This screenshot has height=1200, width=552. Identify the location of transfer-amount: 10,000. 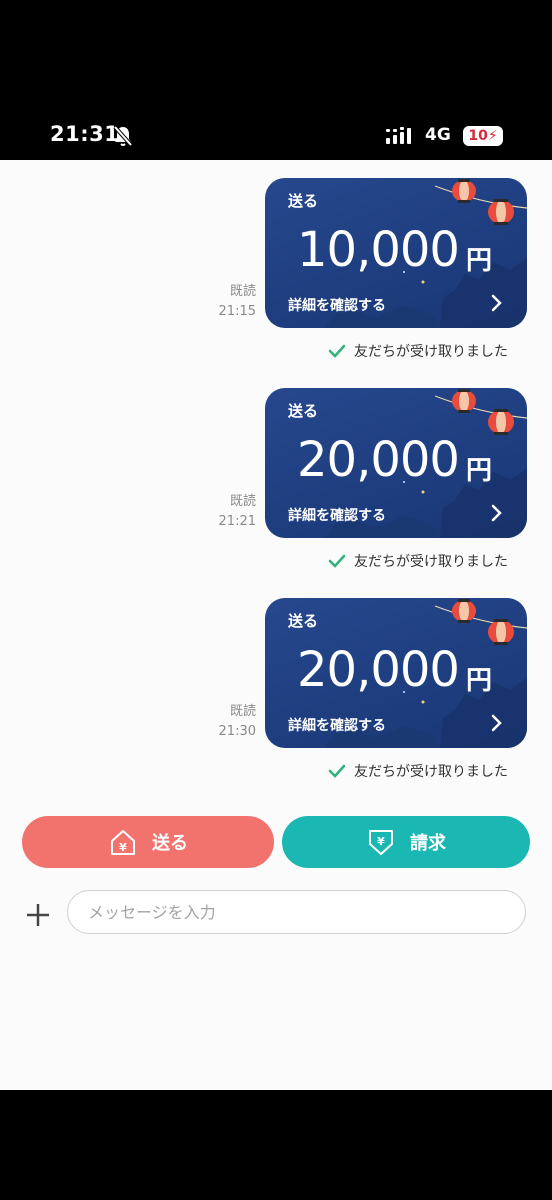
(378, 250).